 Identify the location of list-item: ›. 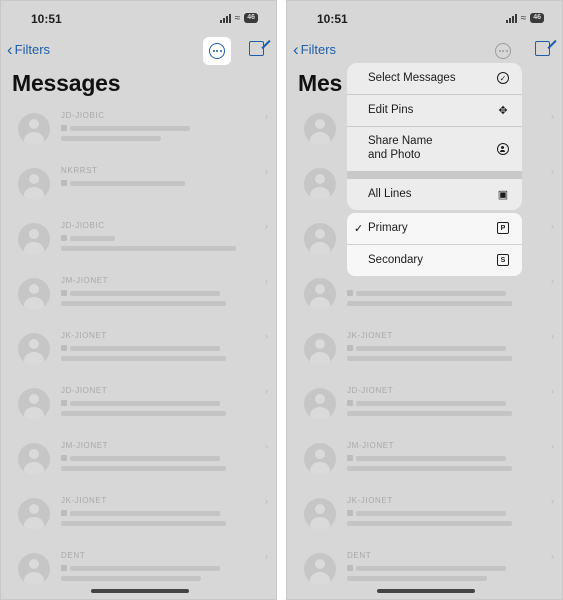
(424, 296).